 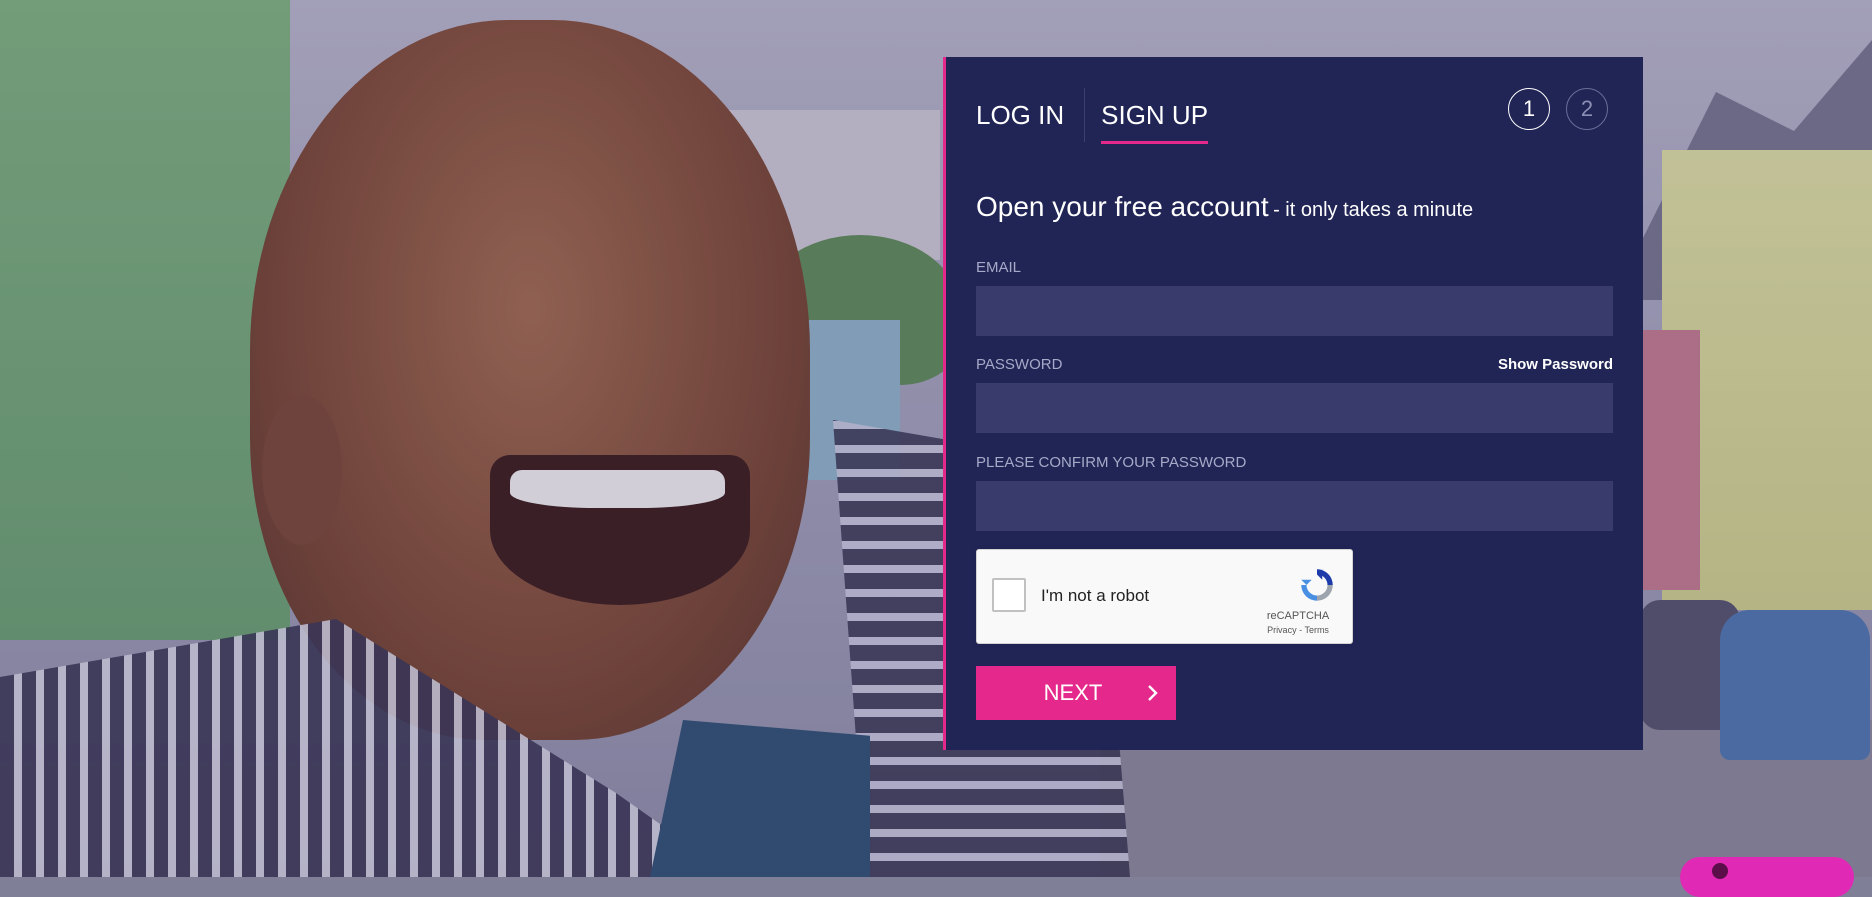 What do you see at coordinates (1009, 595) in the screenshot?
I see `recaptcha-checkbox` at bounding box center [1009, 595].